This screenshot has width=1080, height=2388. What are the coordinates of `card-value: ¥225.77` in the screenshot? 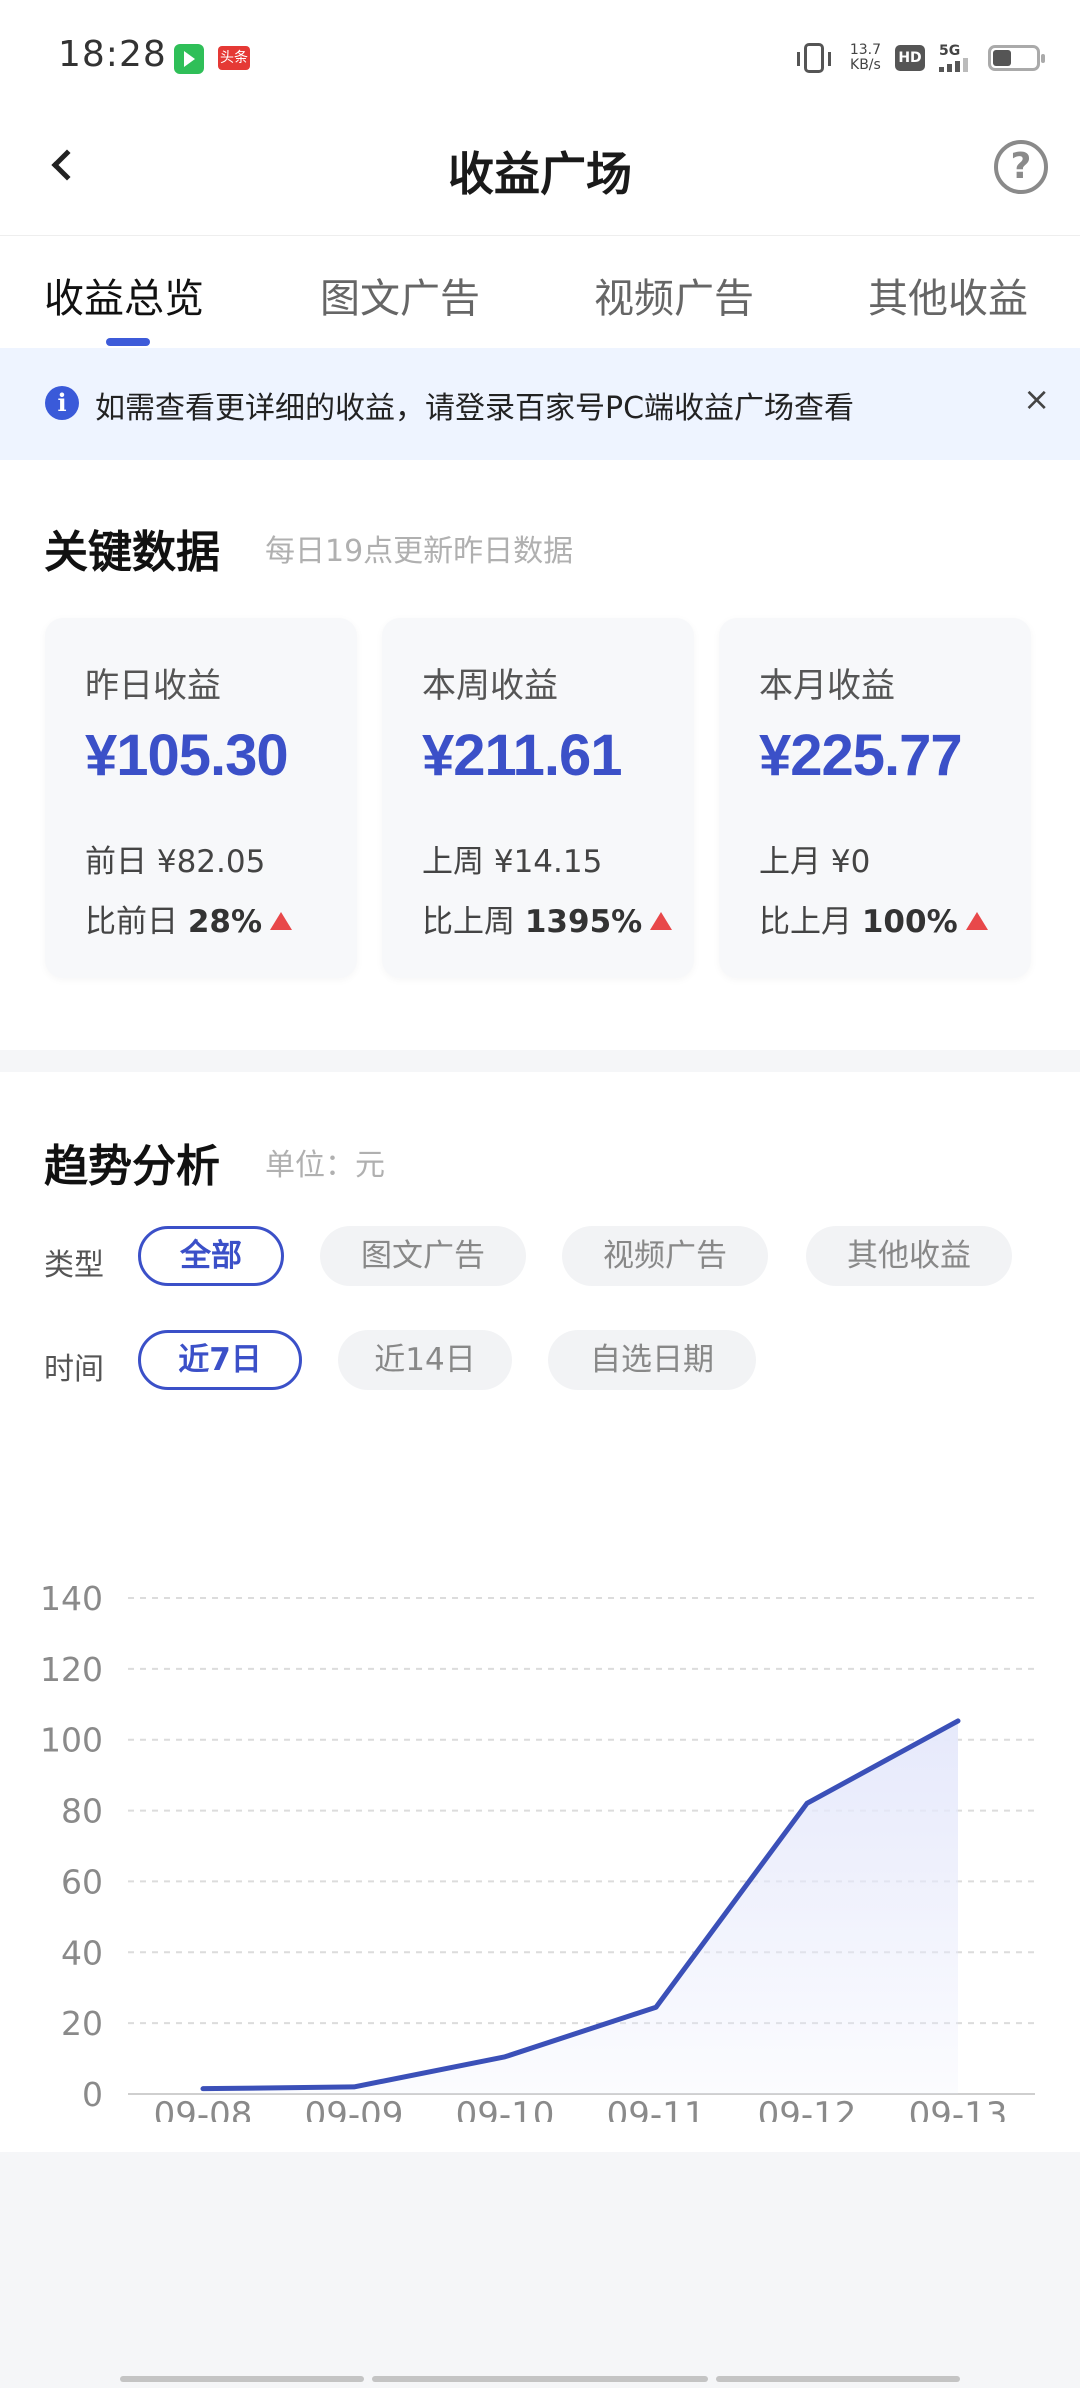 It's located at (861, 755).